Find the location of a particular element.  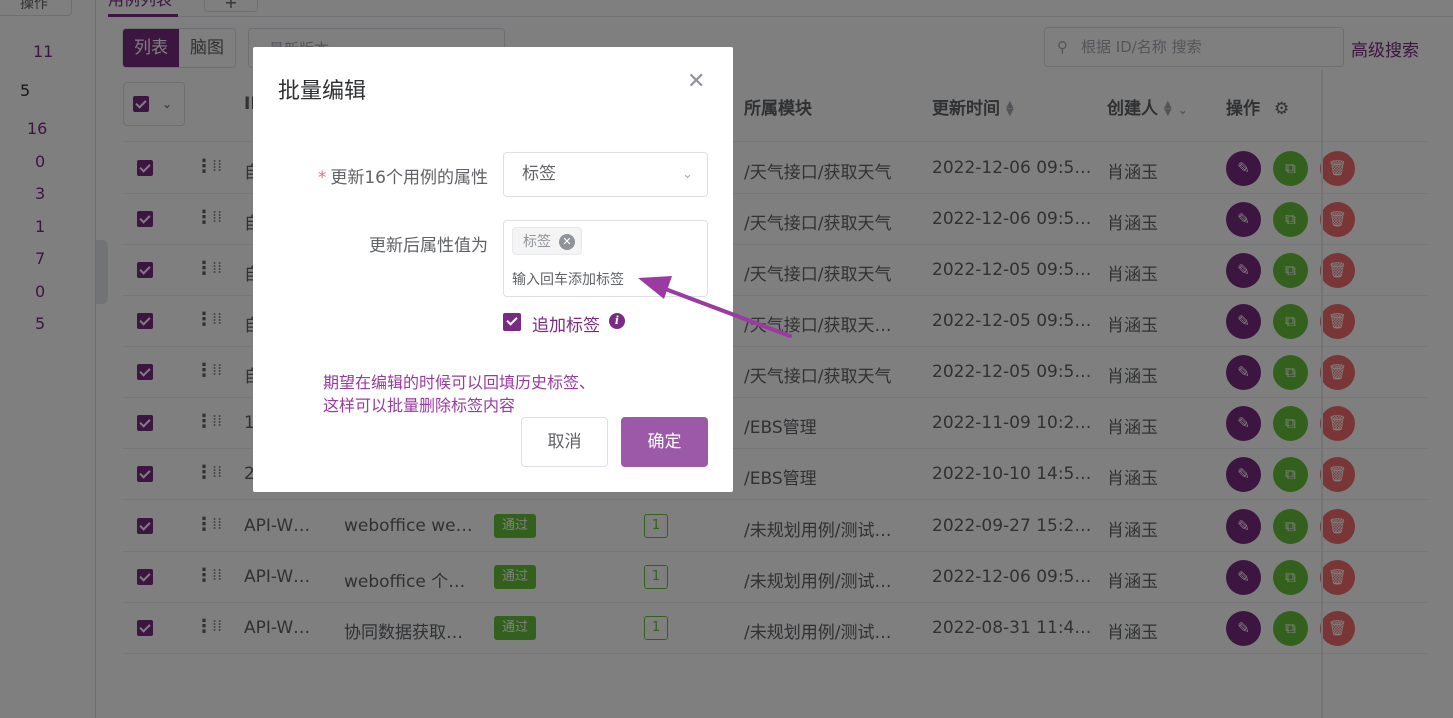

tag-input-box: 标签 ✕ 输入回车添加标签 is located at coordinates (605, 258).